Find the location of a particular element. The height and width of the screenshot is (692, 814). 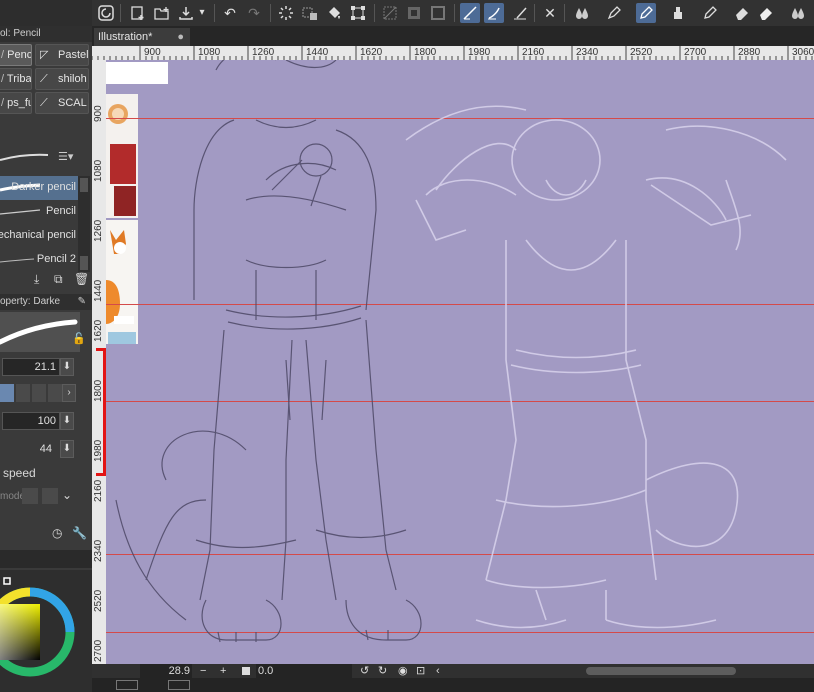

subtool-scal-button: ⟋ SCAL is located at coordinates (62, 103).